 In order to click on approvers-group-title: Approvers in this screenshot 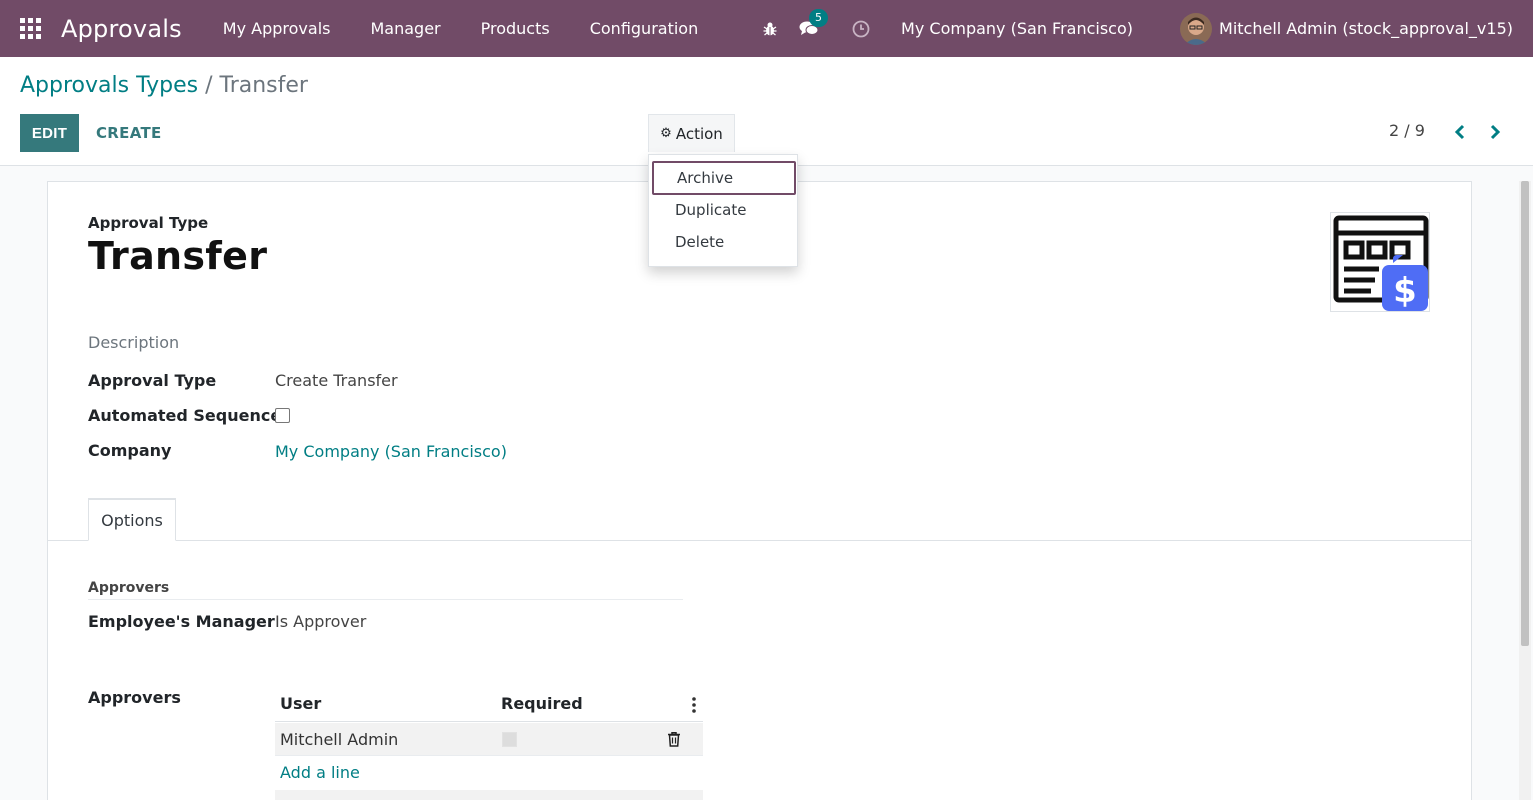, I will do `click(129, 588)`.